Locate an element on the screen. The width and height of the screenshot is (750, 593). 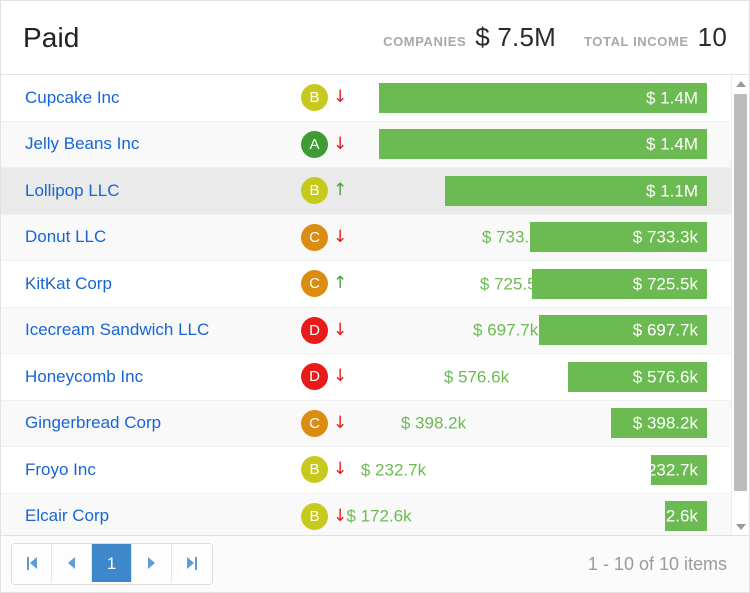
company-name: Gingerbread Corp is located at coordinates (151, 423).